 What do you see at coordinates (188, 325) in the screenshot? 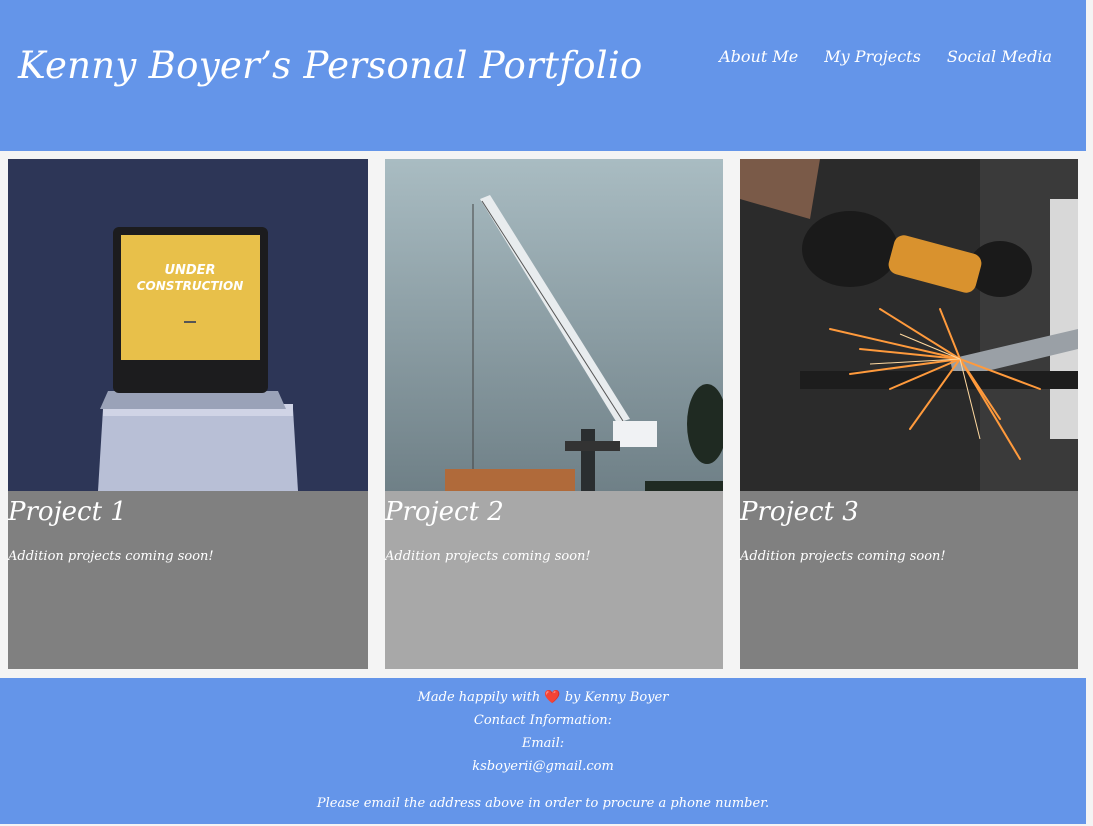
I see `project-1-photo: UNDER CONSTRUCTION` at bounding box center [188, 325].